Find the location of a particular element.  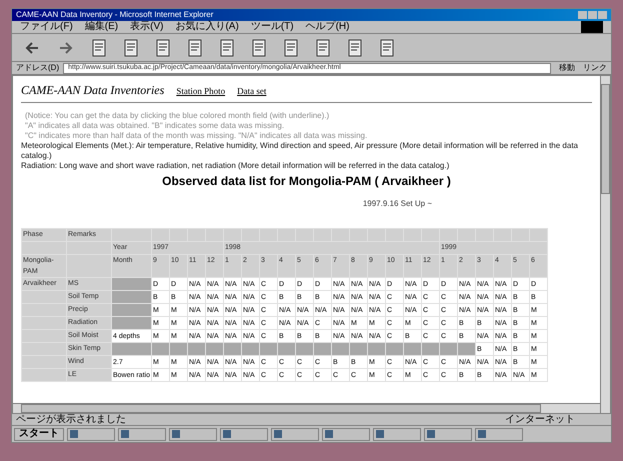

forward-arrow-icon is located at coordinates (66, 48).